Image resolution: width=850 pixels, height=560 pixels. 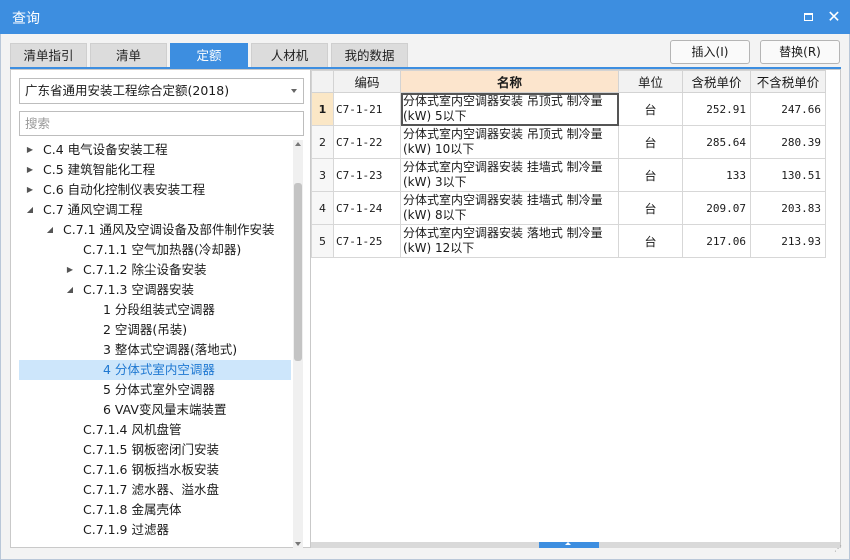 I want to click on tree-node: ▶ C.6 自动化控制仪表安装工程, so click(x=151, y=190).